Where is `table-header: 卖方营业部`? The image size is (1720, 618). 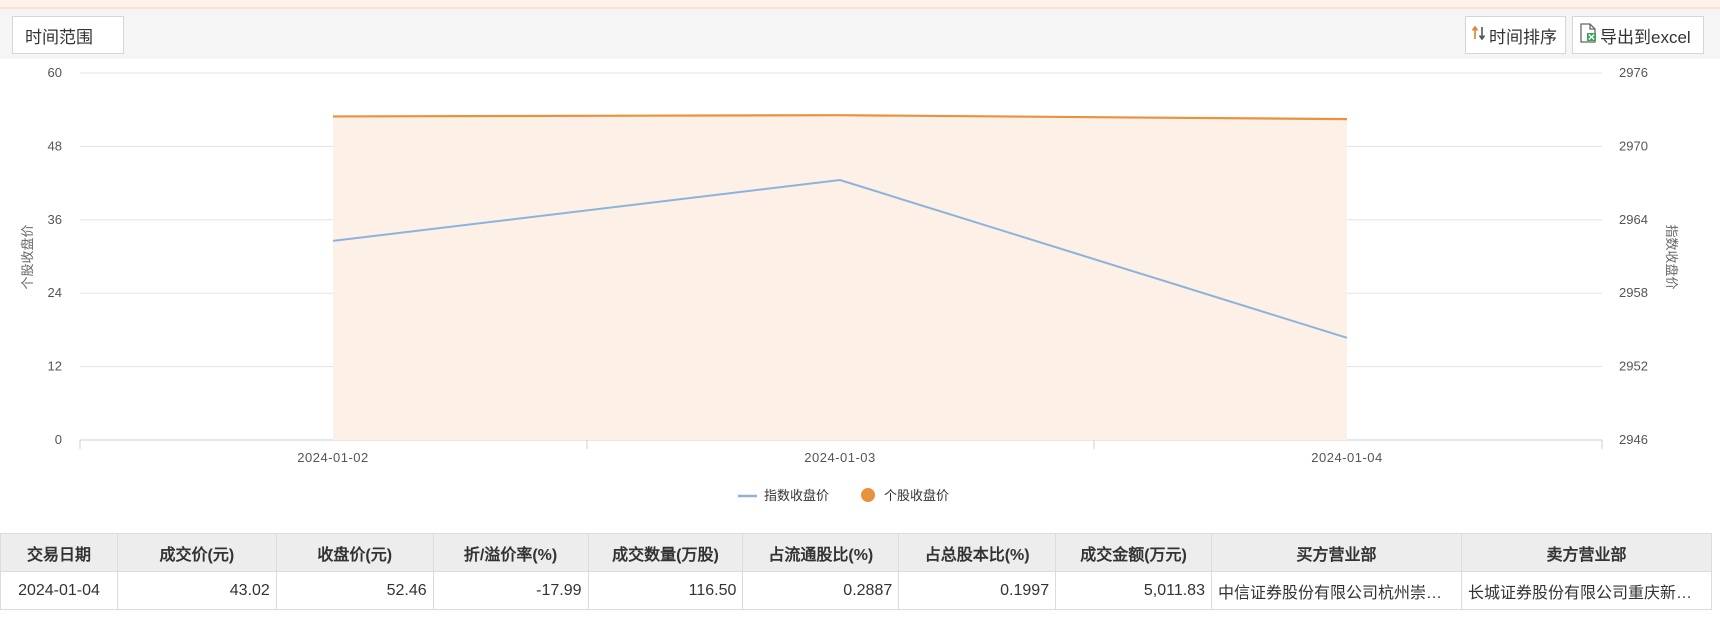
table-header: 卖方营业部 is located at coordinates (1586, 552).